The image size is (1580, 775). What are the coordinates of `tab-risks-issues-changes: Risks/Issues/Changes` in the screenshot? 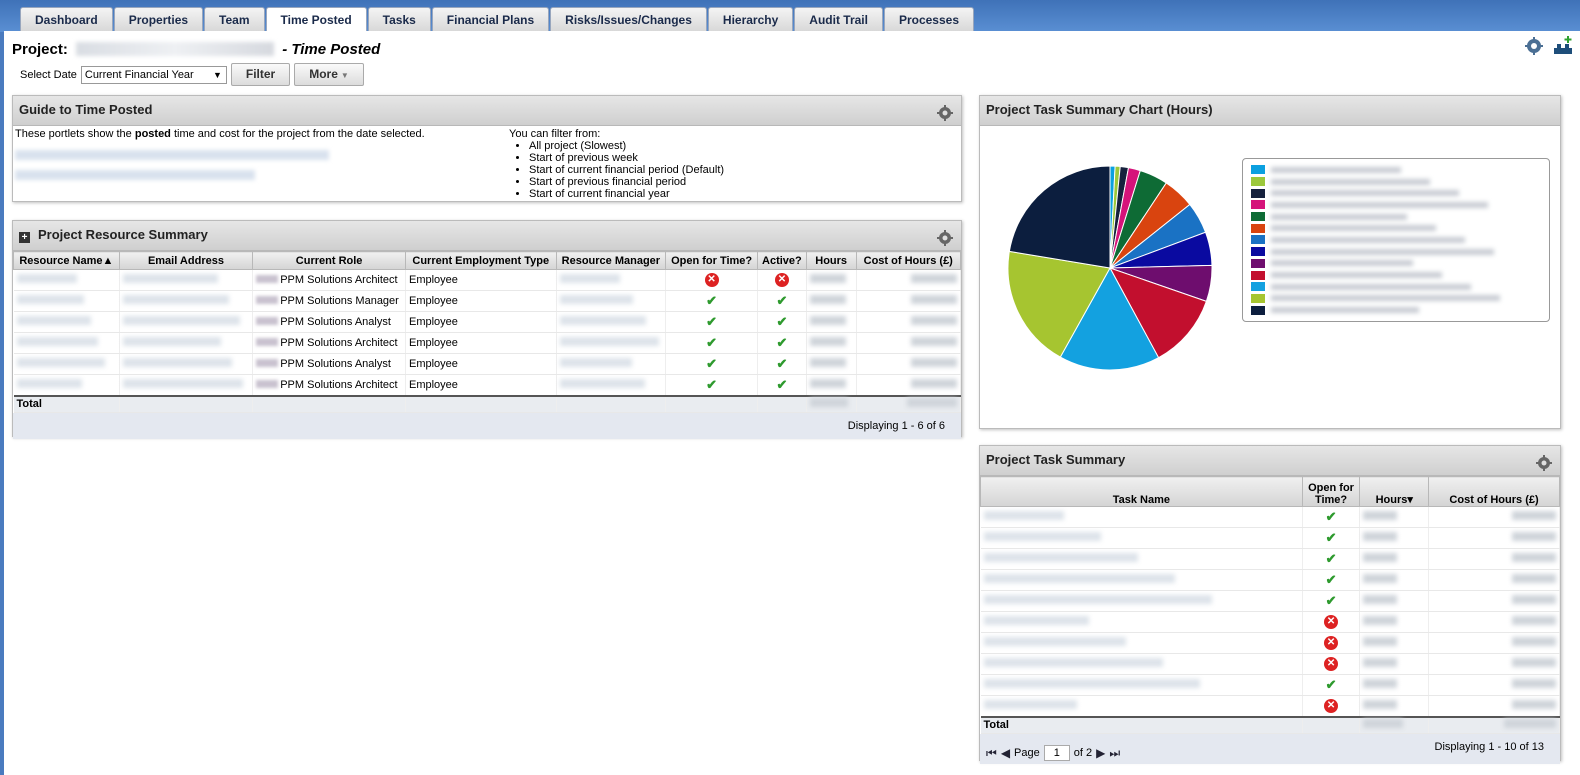 It's located at (628, 19).